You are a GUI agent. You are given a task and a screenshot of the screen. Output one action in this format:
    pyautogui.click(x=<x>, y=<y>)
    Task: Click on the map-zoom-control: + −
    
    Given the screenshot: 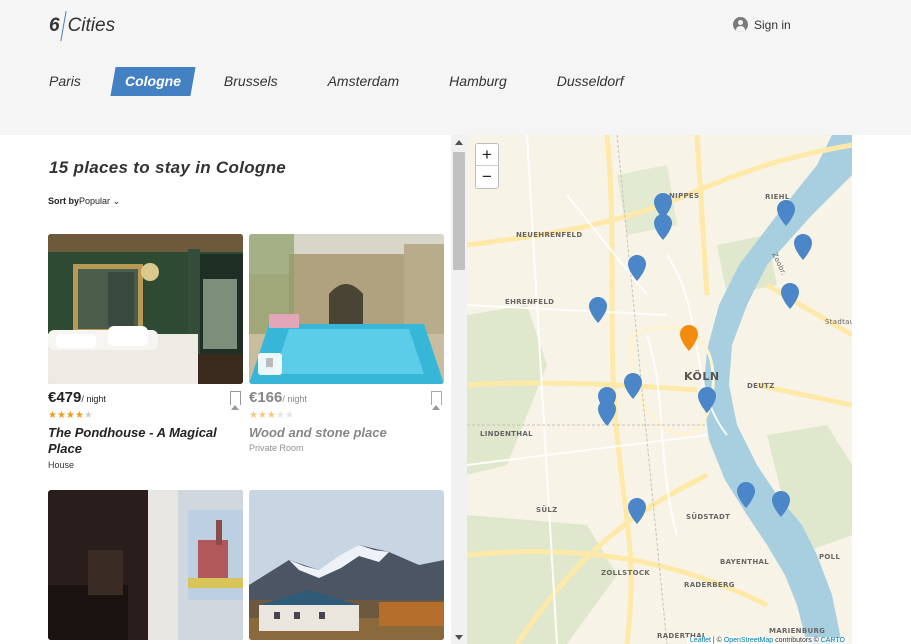 What is the action you would take?
    pyautogui.click(x=487, y=166)
    